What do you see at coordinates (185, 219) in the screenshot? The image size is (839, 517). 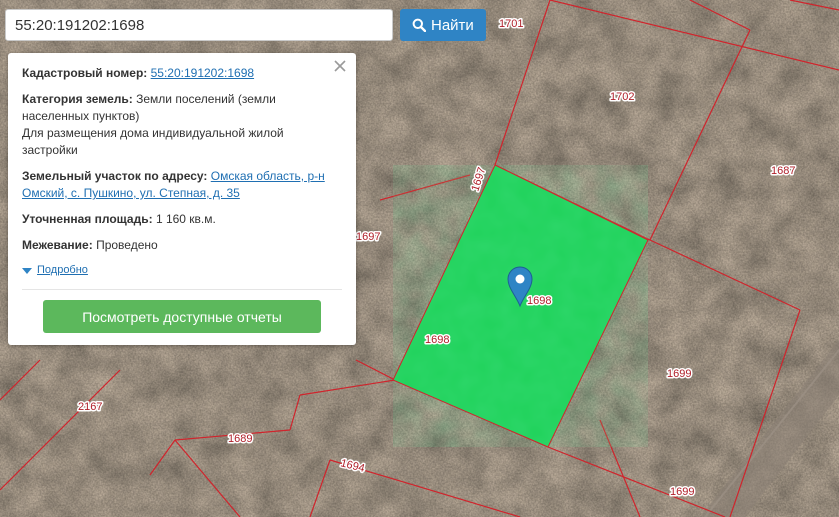 I see `area-value: 1 160 кв.м.` at bounding box center [185, 219].